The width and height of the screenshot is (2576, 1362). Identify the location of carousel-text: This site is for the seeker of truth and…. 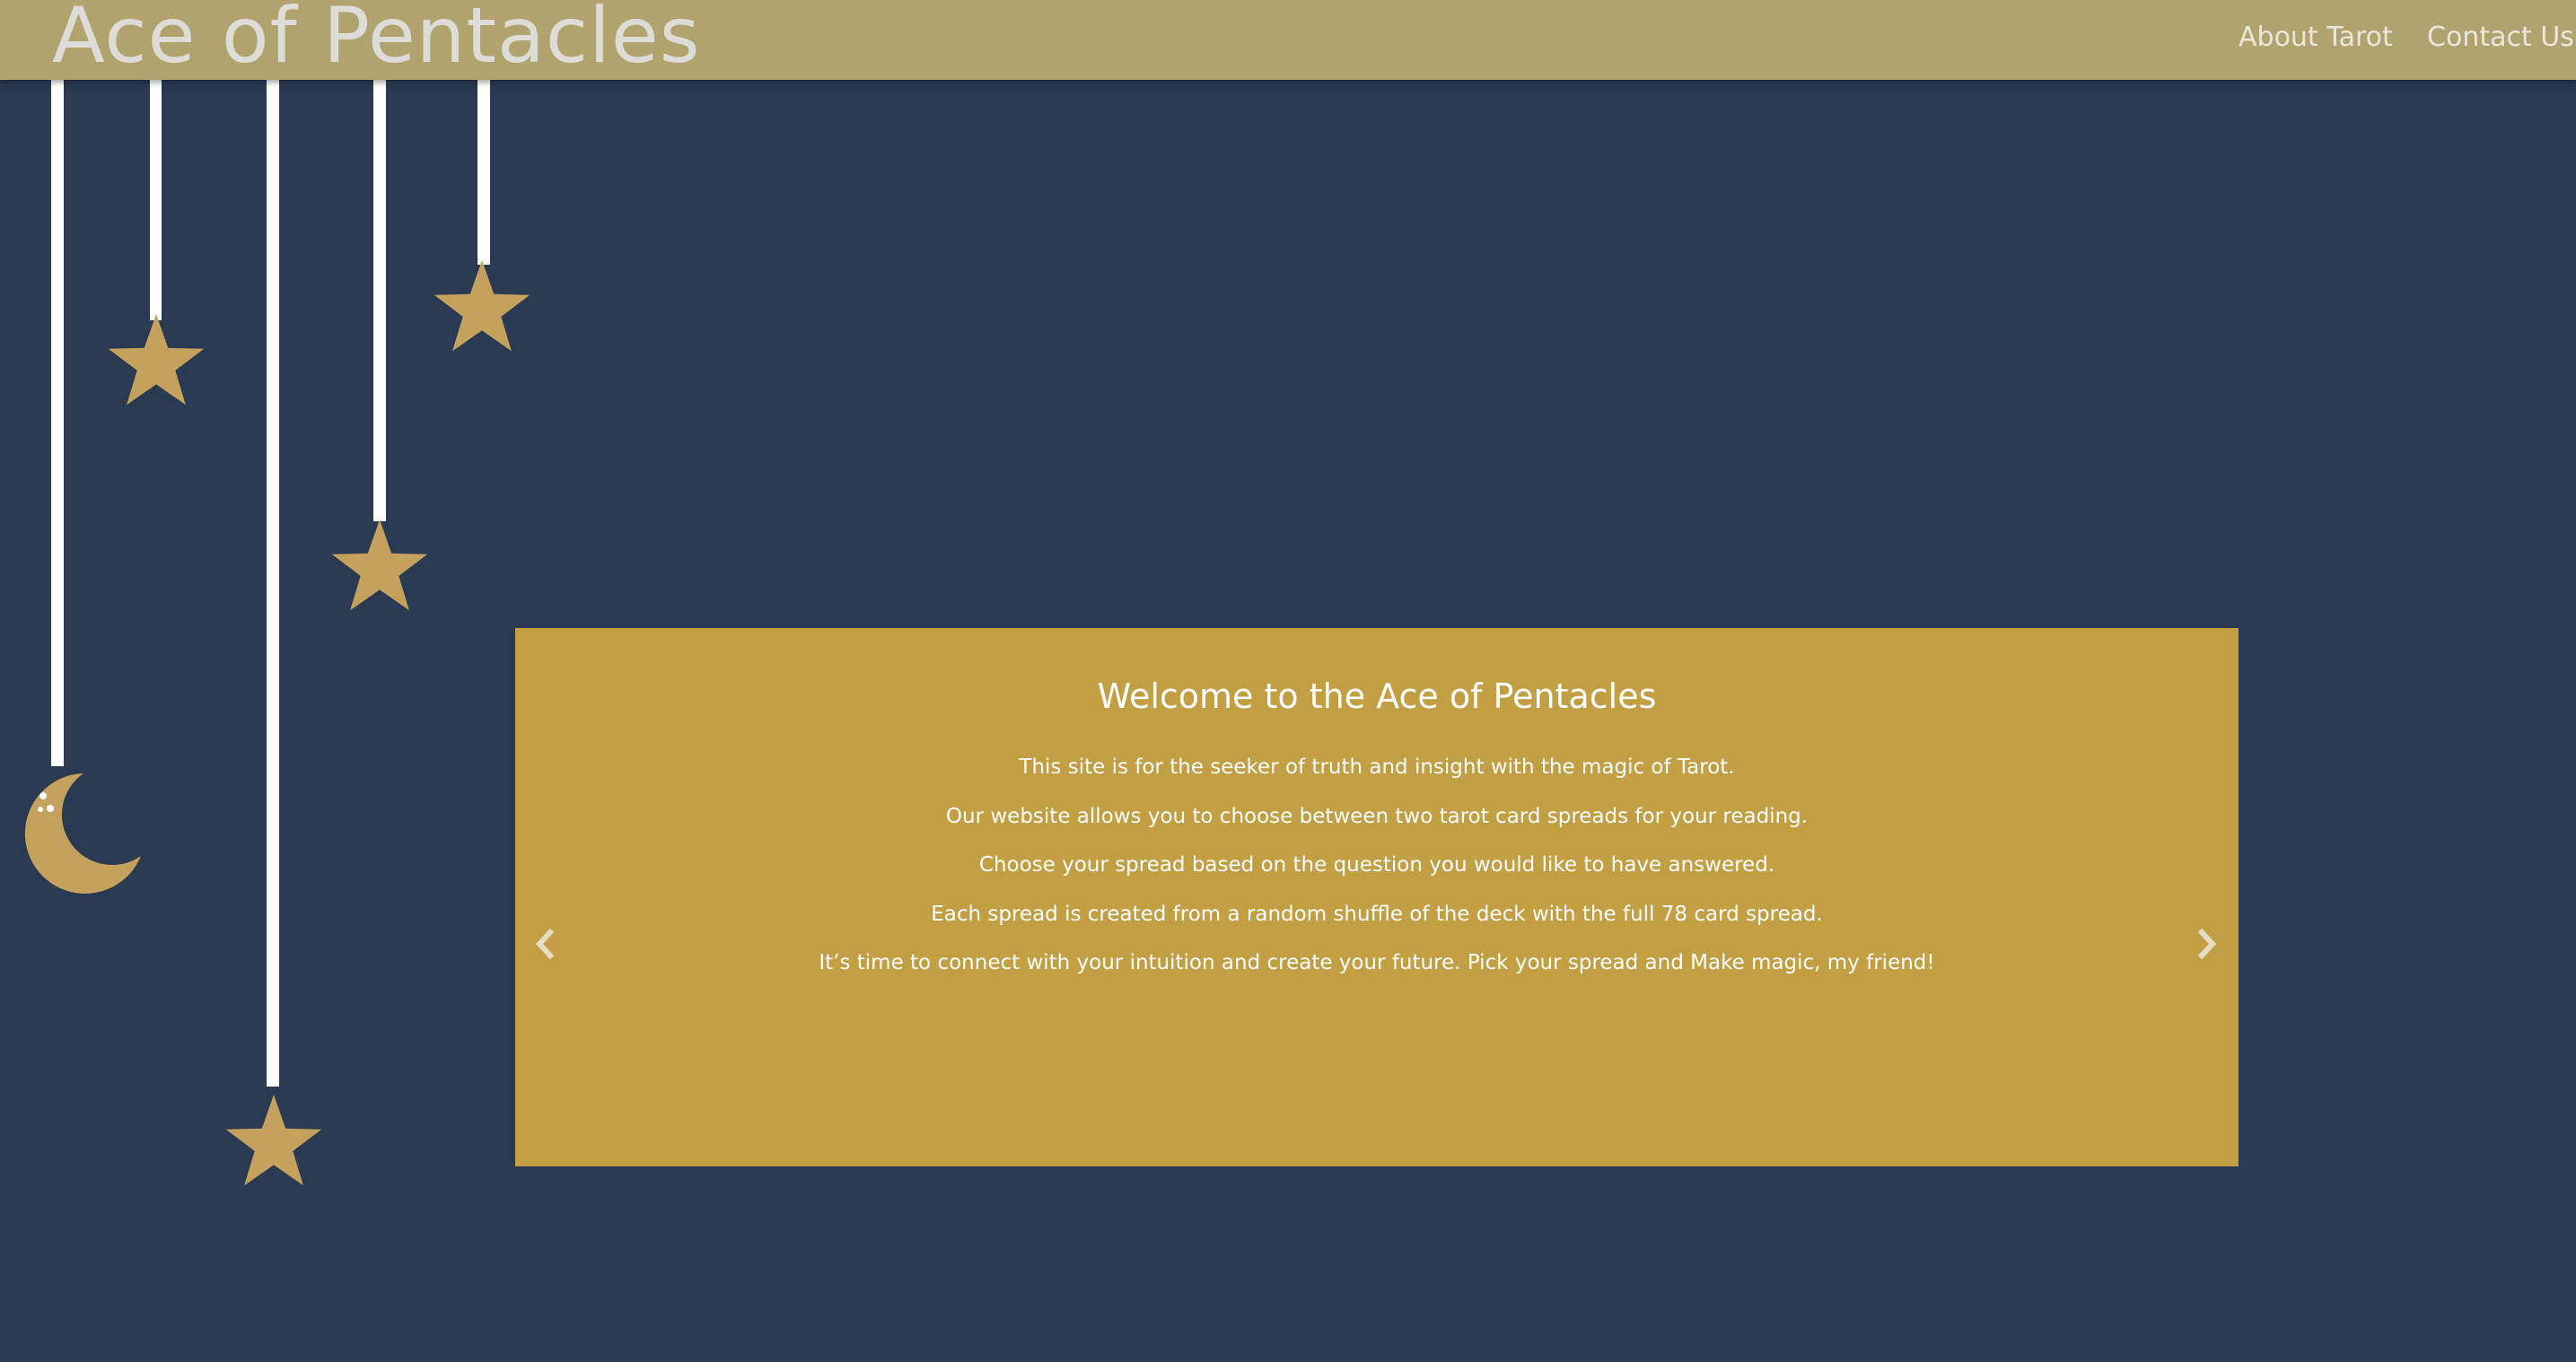
(1377, 865).